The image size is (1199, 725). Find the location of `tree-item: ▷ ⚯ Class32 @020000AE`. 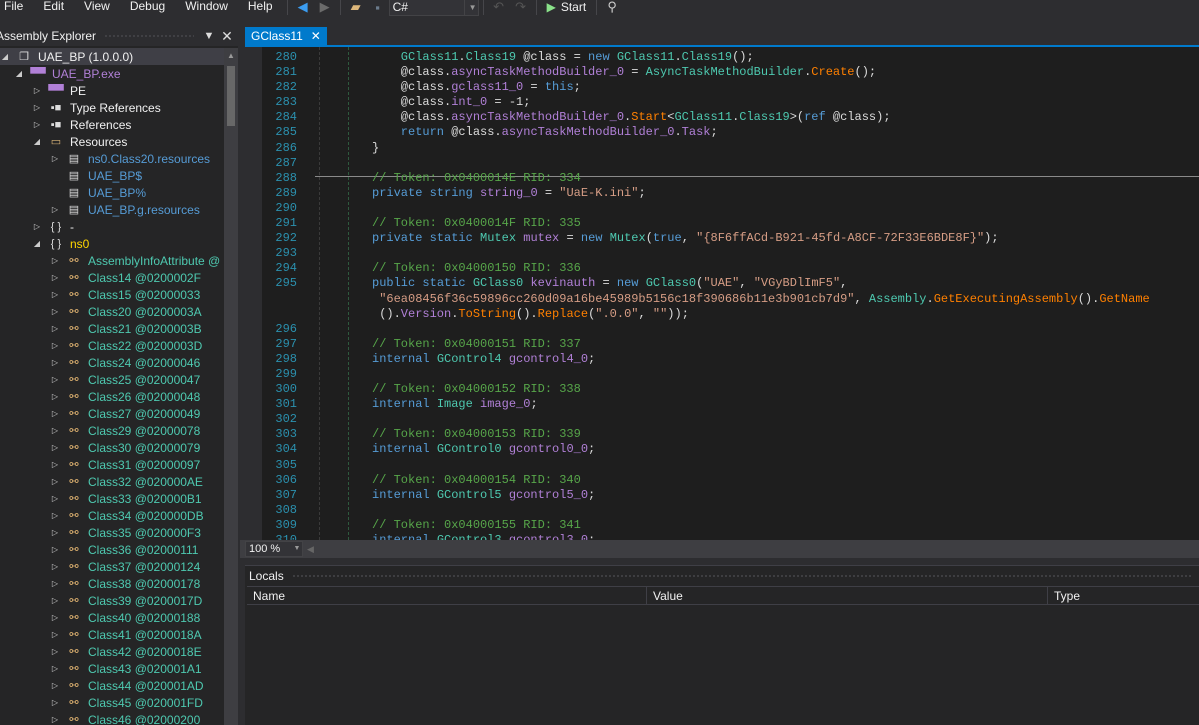

tree-item: ▷ ⚯ Class32 @020000AE is located at coordinates (112, 481).